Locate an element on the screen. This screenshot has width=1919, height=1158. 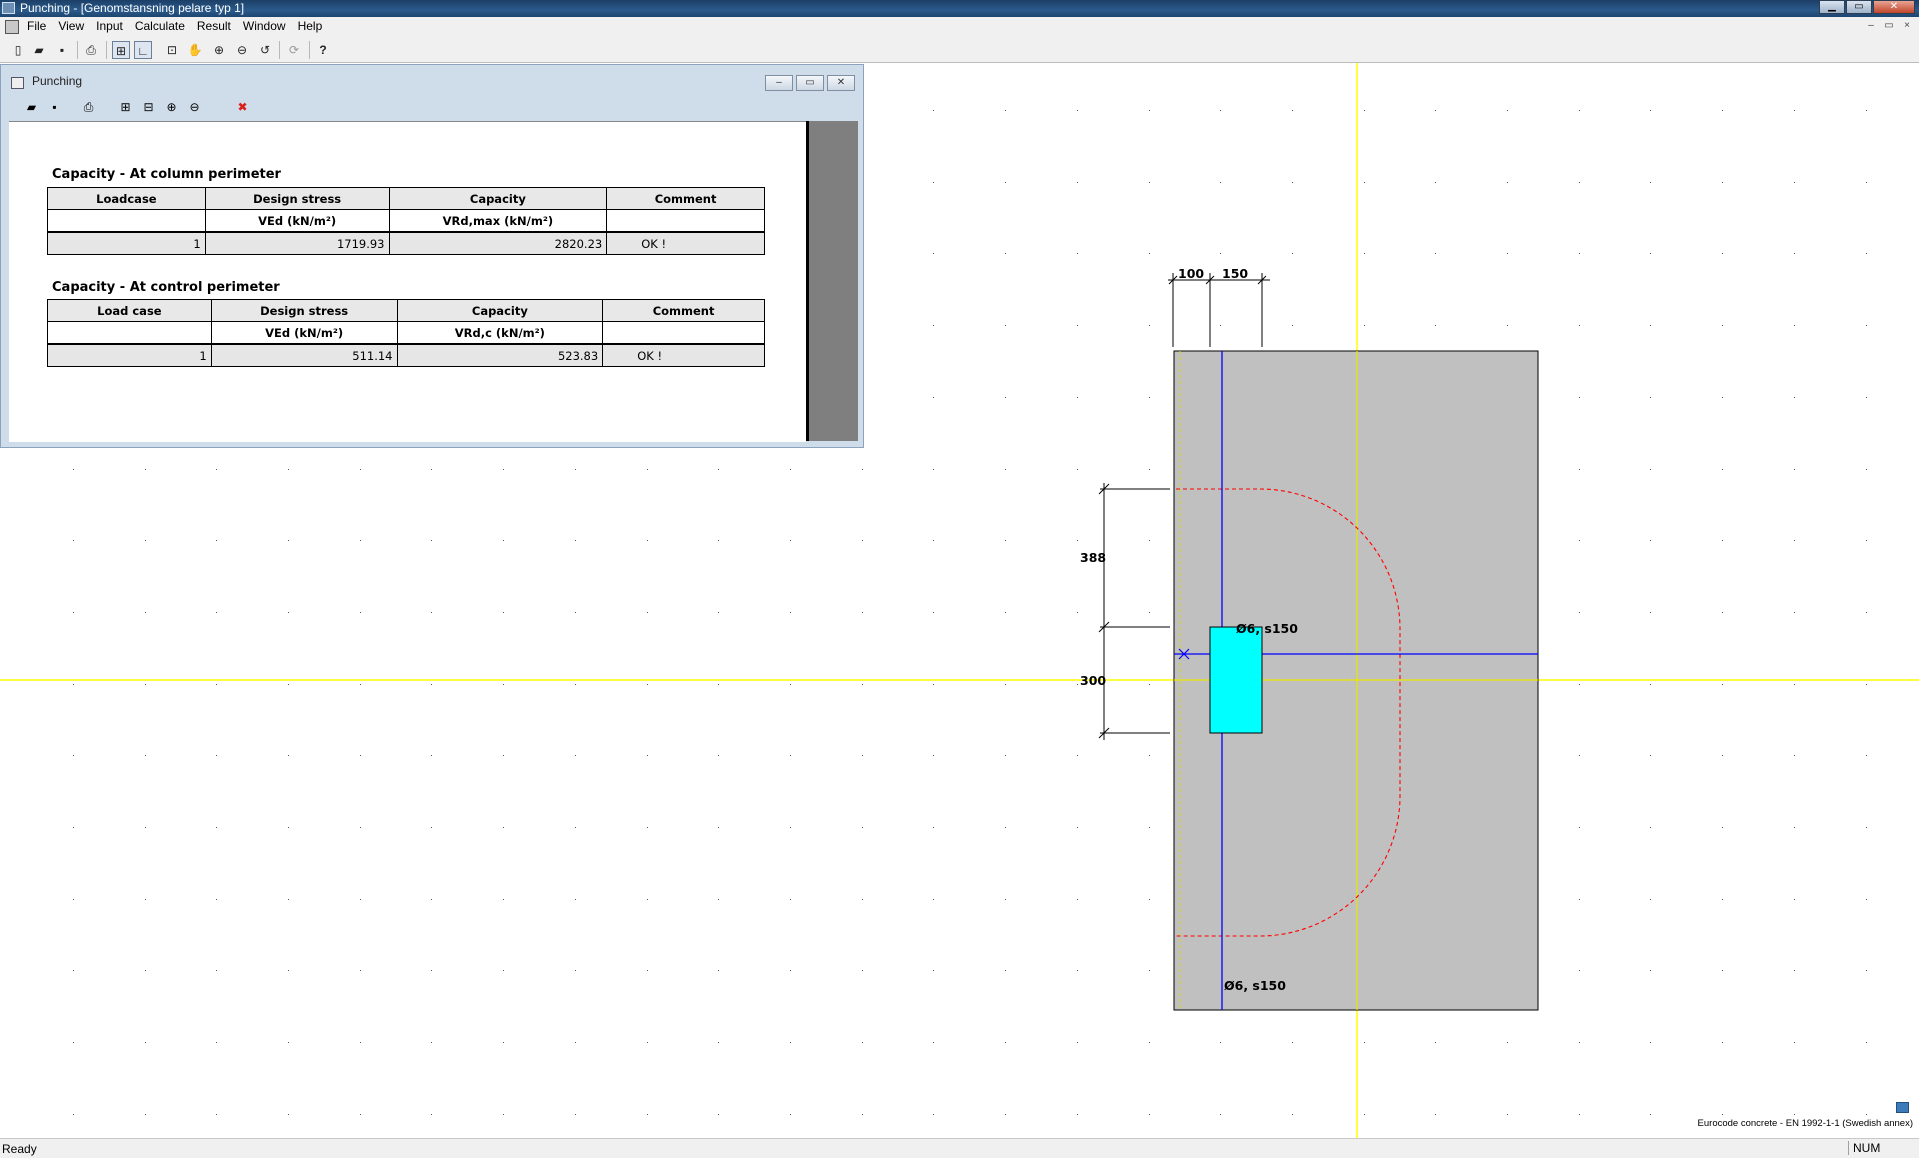
fit-width-icon: ⊟ is located at coordinates (148, 107).